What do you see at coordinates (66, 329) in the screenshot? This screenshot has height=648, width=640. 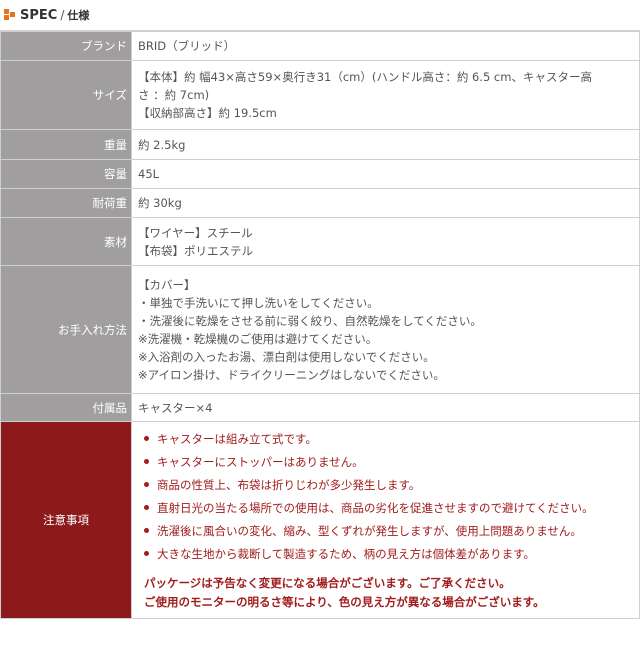 I see `spec-label: お手入れ方法` at bounding box center [66, 329].